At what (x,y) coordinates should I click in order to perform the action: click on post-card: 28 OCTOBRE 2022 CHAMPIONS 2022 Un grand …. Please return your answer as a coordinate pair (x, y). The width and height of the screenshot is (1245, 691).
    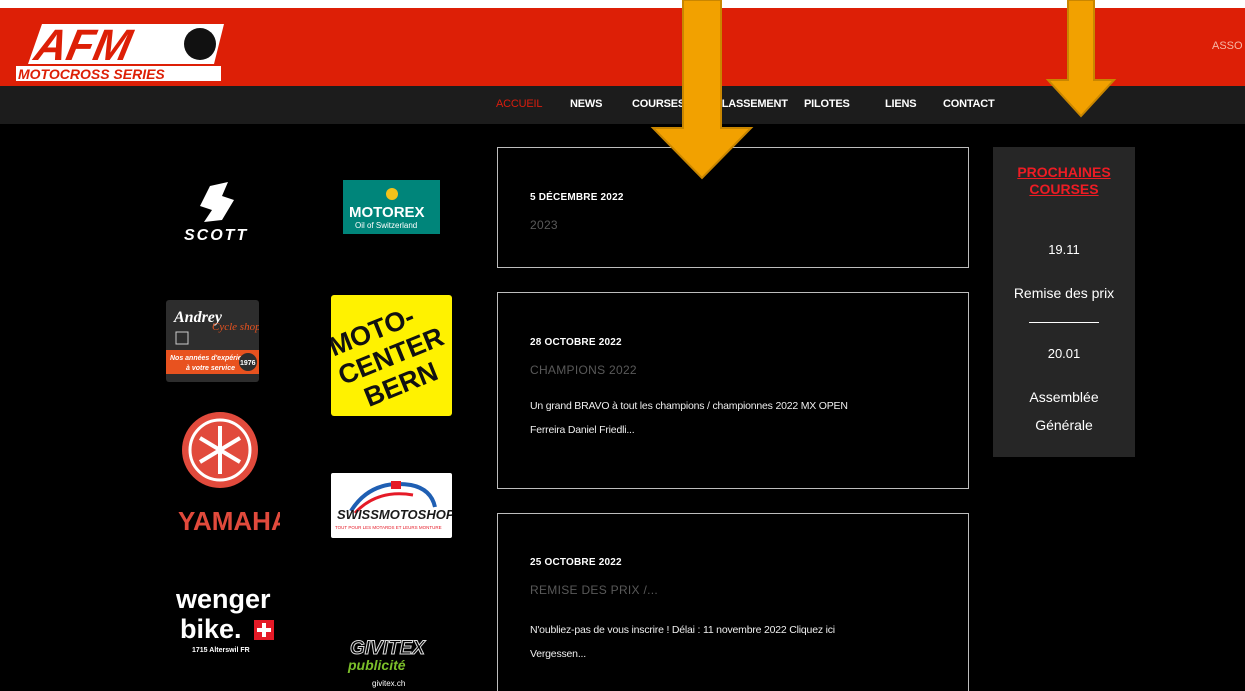
    Looking at the image, I should click on (733, 390).